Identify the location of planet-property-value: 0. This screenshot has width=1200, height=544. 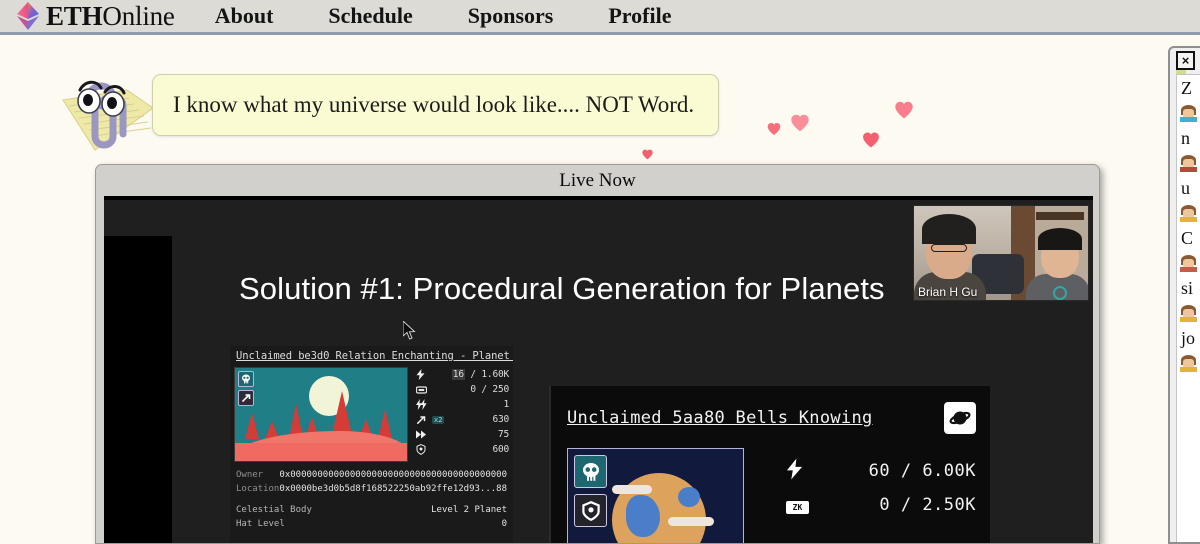
(504, 524).